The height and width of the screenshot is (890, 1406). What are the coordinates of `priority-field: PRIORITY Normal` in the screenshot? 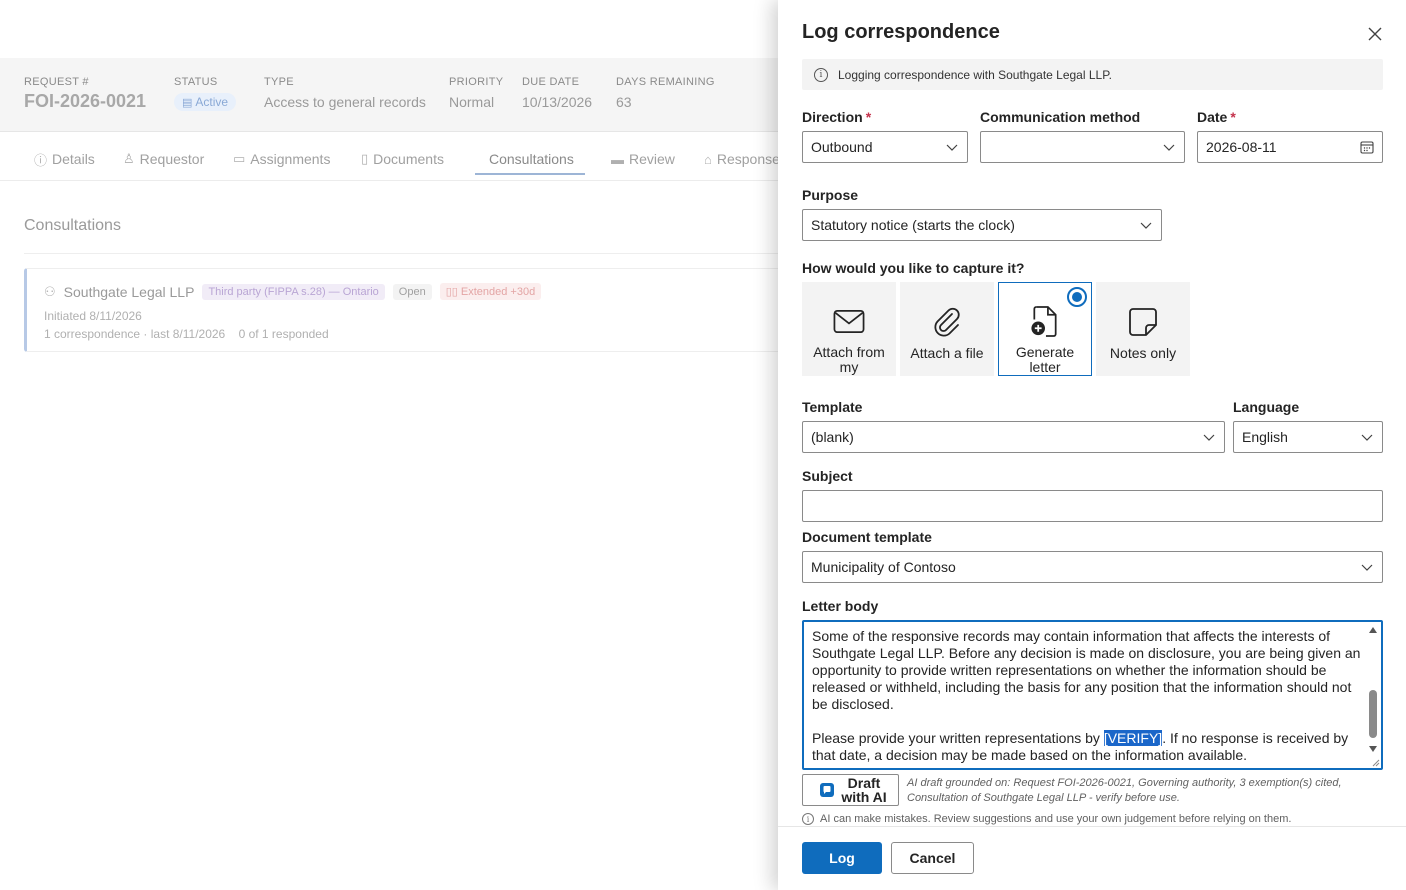 It's located at (476, 93).